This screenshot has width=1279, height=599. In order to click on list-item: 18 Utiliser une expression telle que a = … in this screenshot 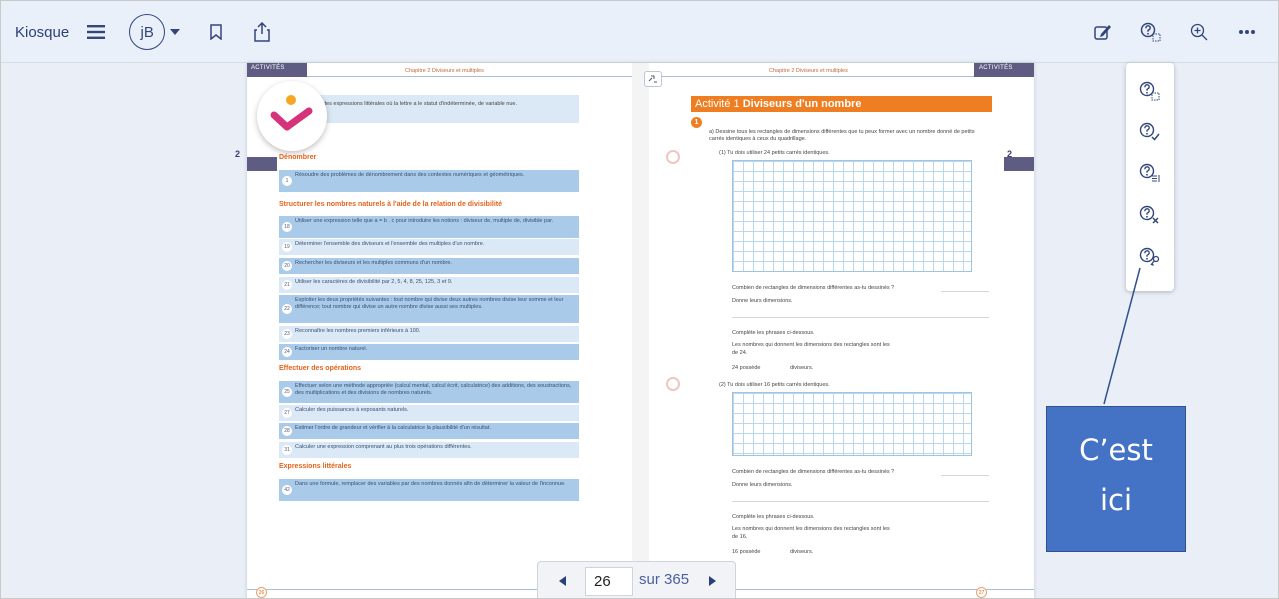, I will do `click(429, 227)`.